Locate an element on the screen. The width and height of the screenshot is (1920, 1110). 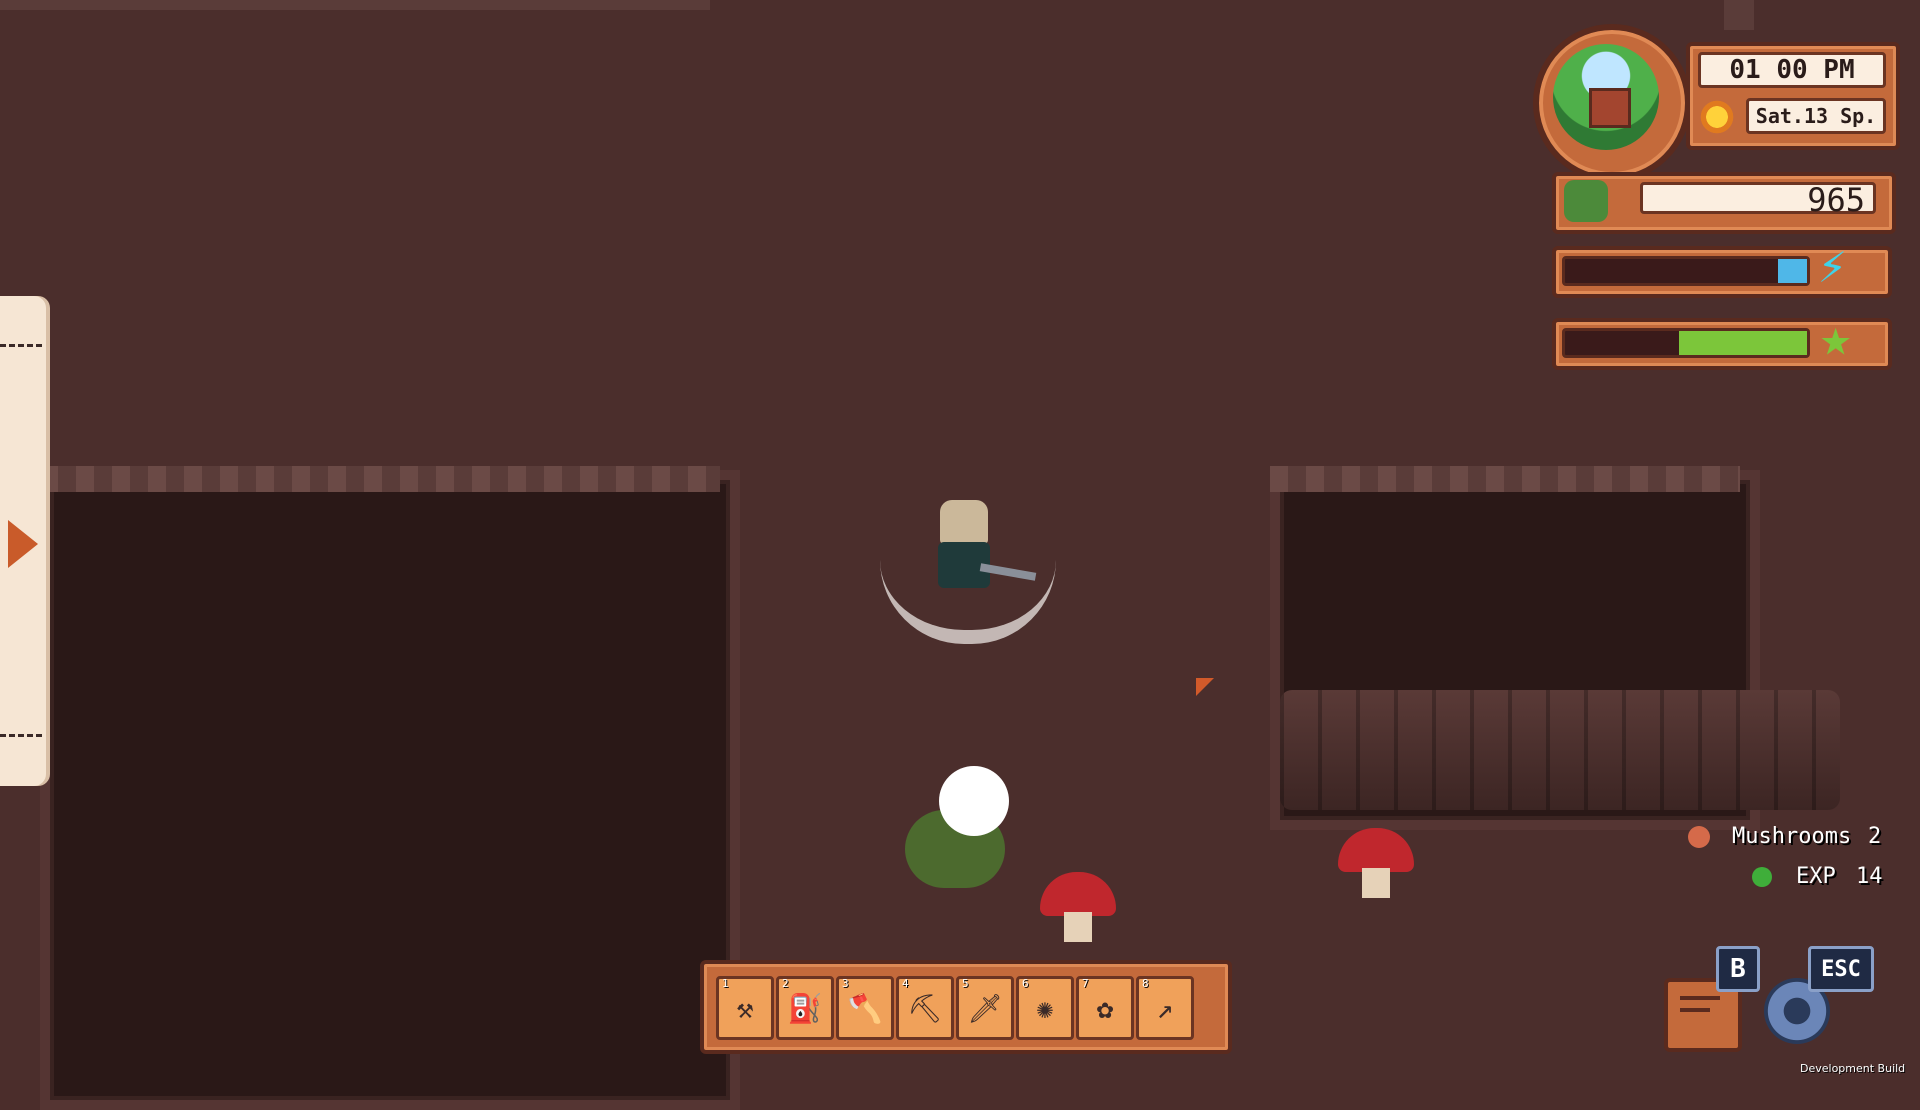
right-pit-edge is located at coordinates (1505, 479).